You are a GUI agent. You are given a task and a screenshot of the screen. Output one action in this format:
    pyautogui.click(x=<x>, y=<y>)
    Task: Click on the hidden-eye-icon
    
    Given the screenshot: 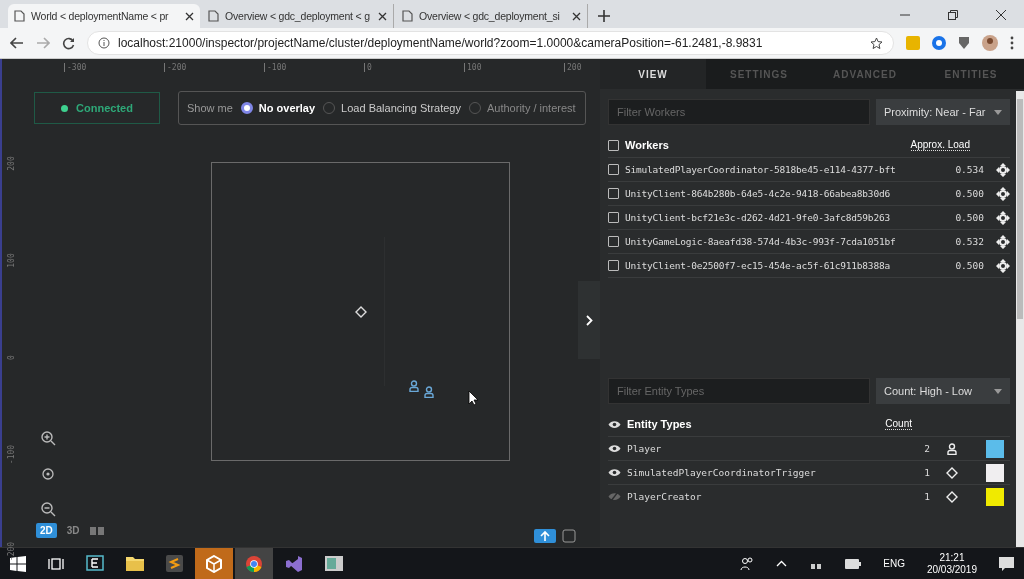 What is the action you would take?
    pyautogui.click(x=614, y=496)
    